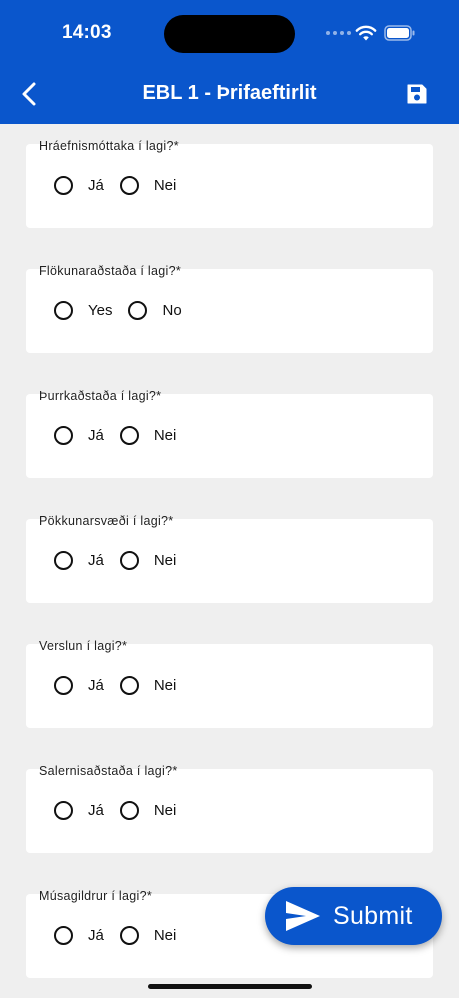 This screenshot has width=459, height=998. I want to click on submit-label: Submit, so click(373, 915).